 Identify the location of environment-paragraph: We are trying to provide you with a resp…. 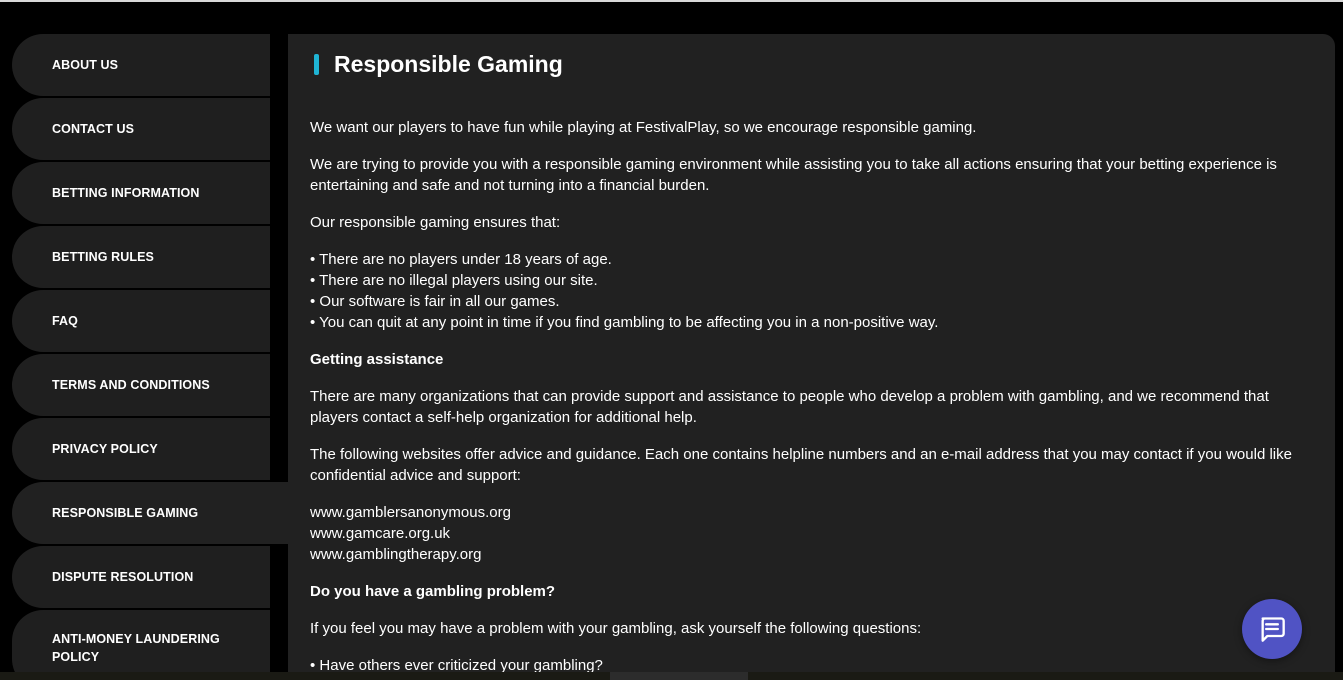
(793, 175).